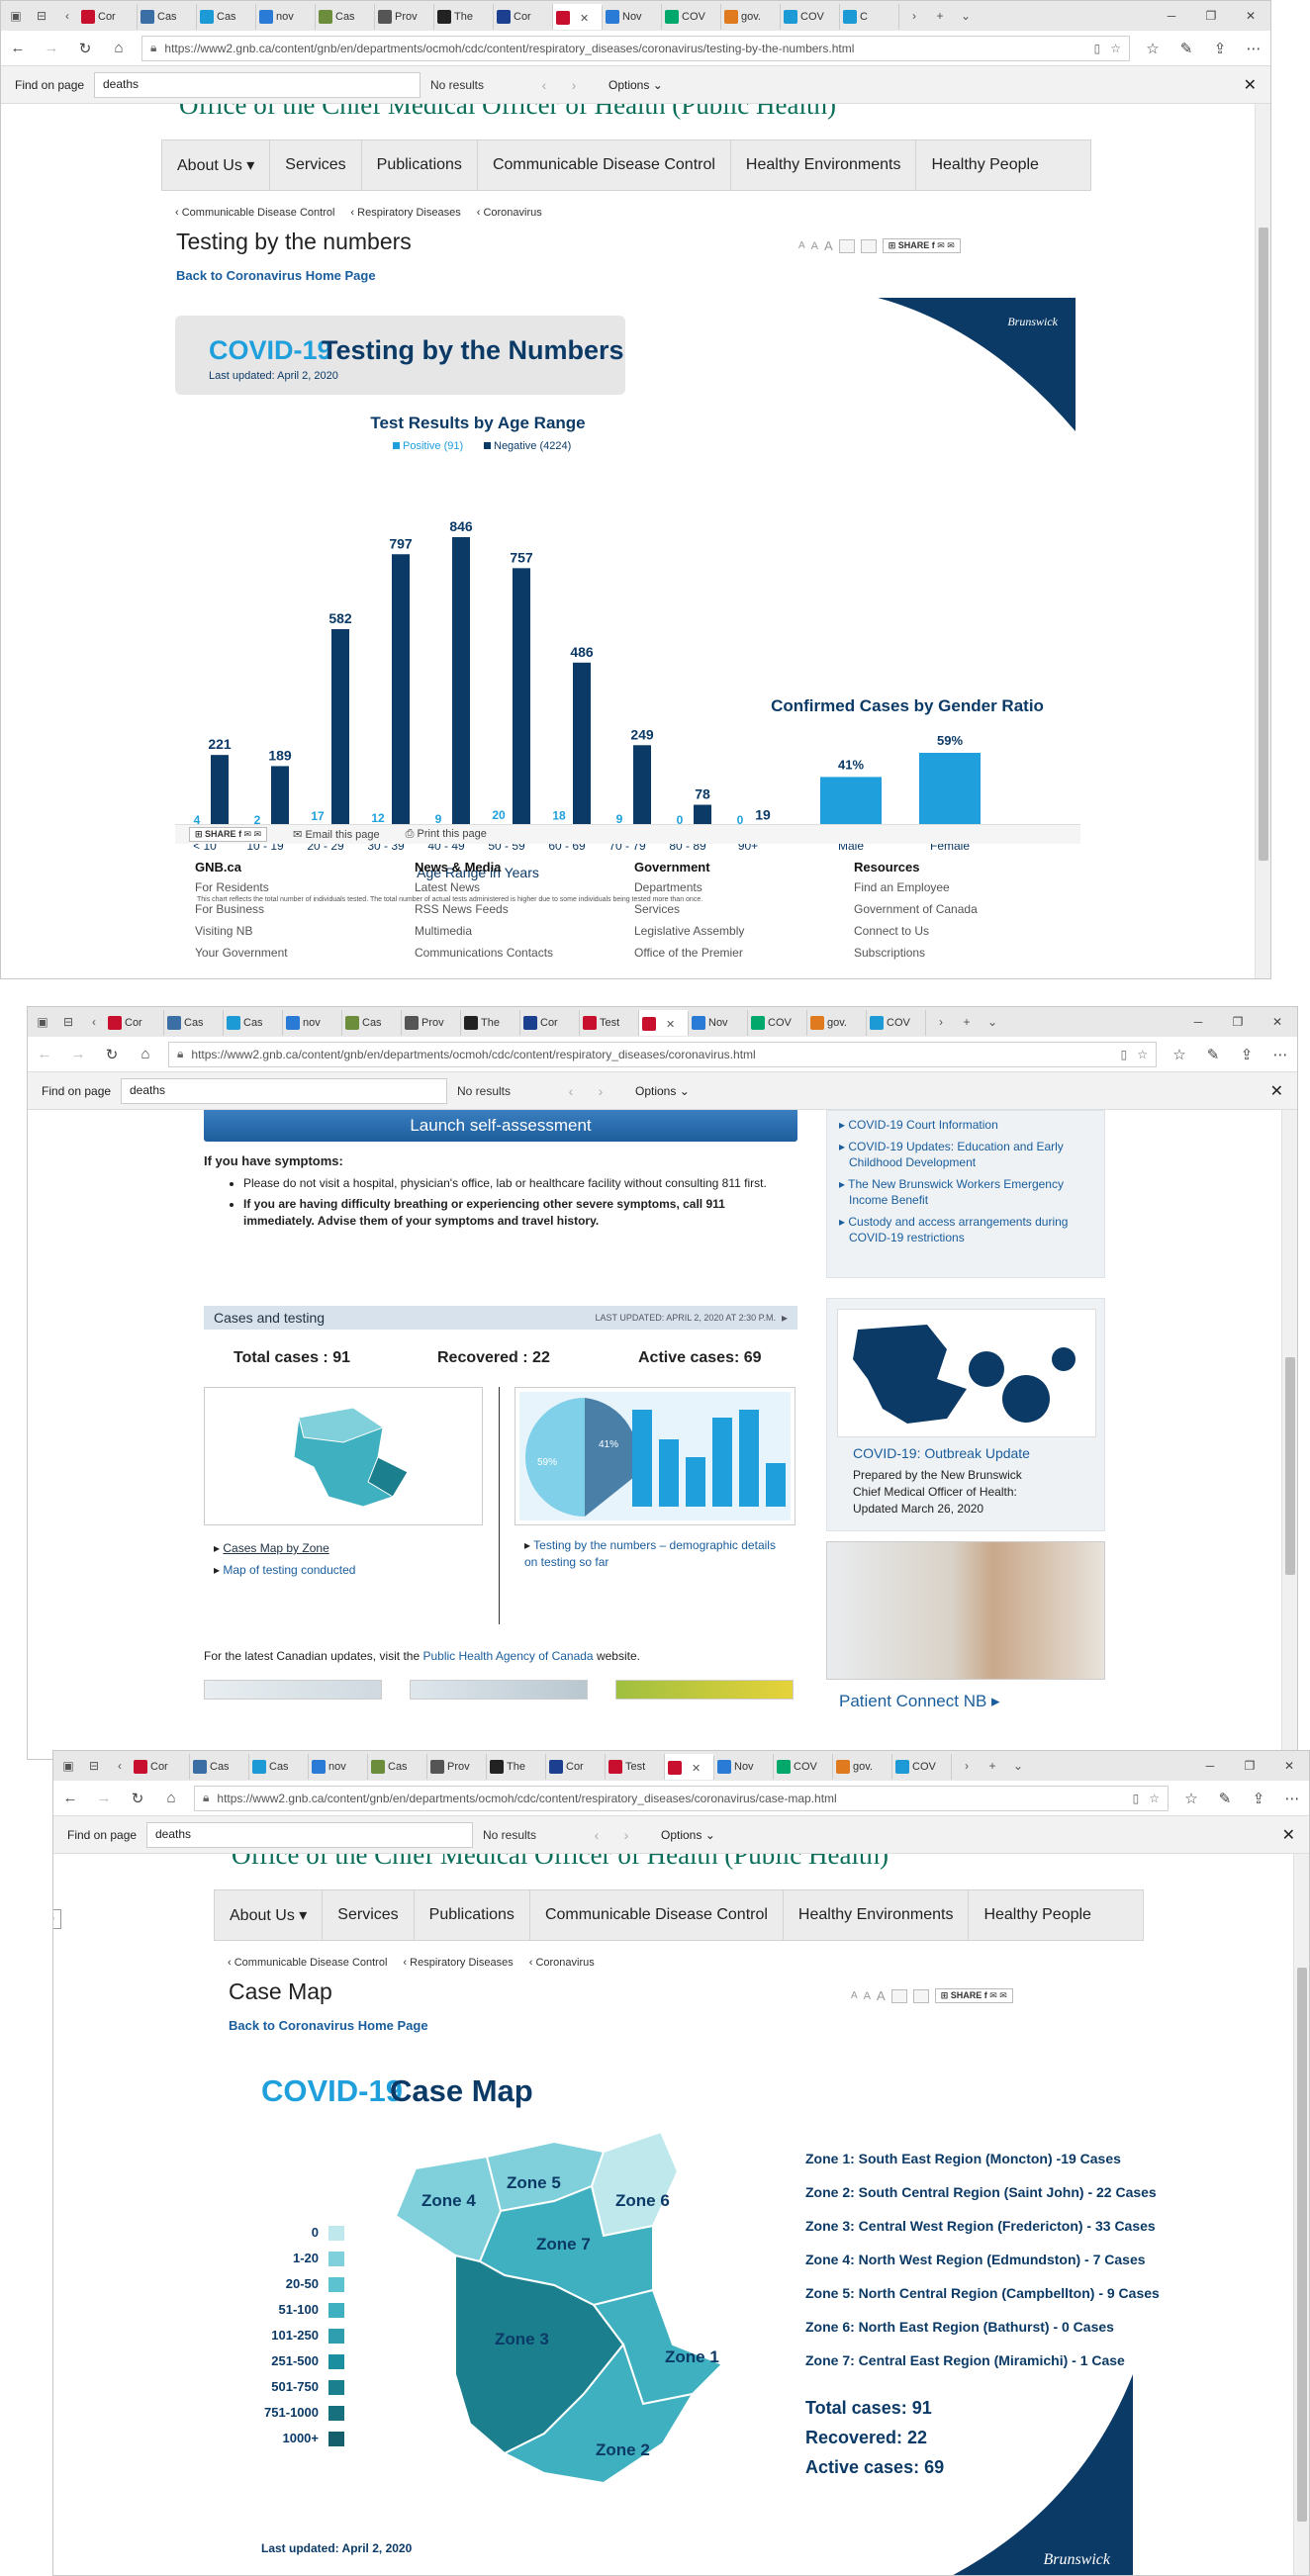 The width and height of the screenshot is (1310, 2576). I want to click on zone-6-shape, so click(635, 2184).